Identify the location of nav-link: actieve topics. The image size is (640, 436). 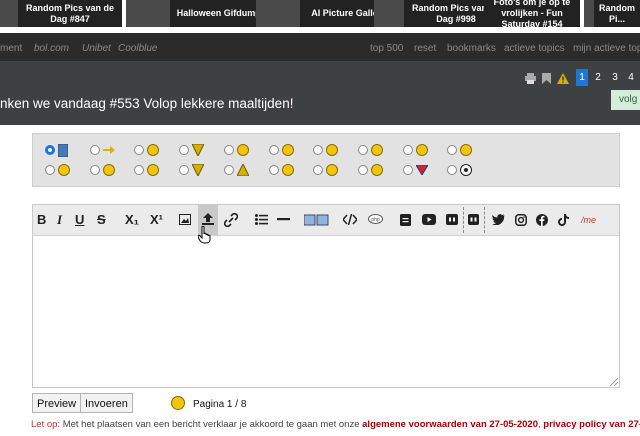
(534, 48).